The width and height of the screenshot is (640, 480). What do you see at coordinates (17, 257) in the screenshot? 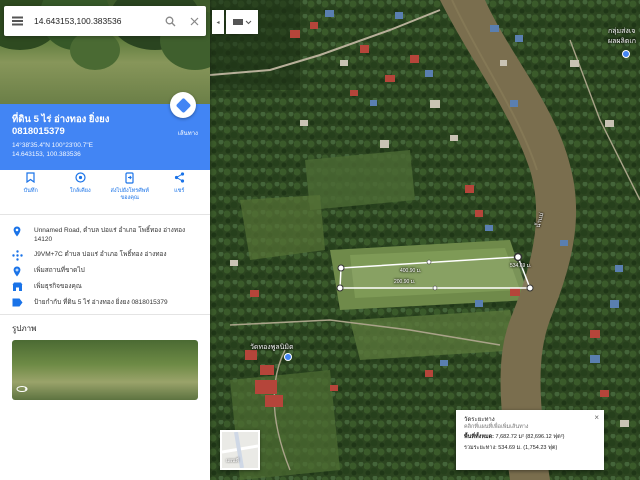
I see `plus-code-icon` at bounding box center [17, 257].